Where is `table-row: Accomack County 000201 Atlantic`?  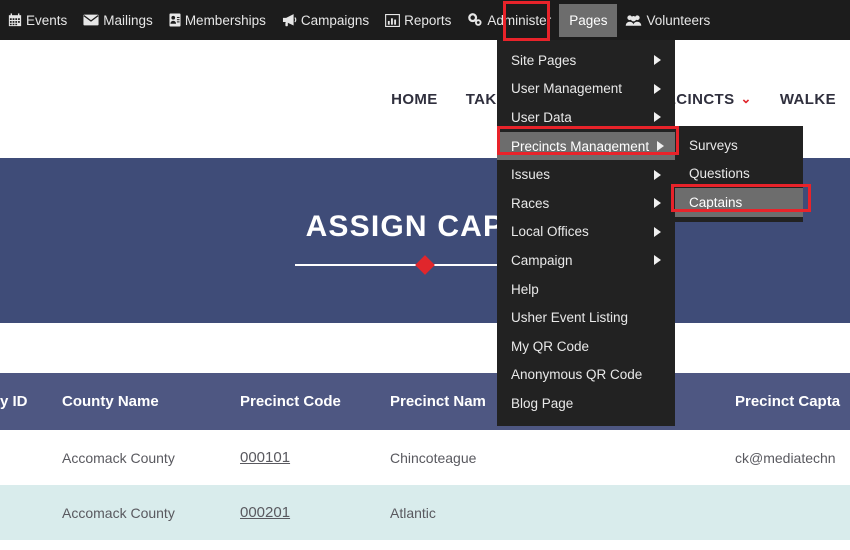 table-row: Accomack County 000201 Atlantic is located at coordinates (425, 512).